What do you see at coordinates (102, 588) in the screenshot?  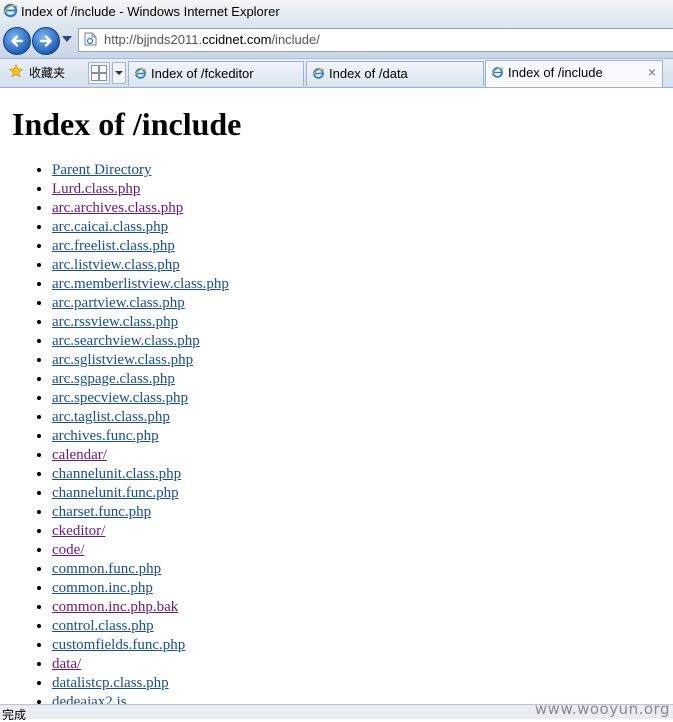 I see `file-link: common.inc.php` at bounding box center [102, 588].